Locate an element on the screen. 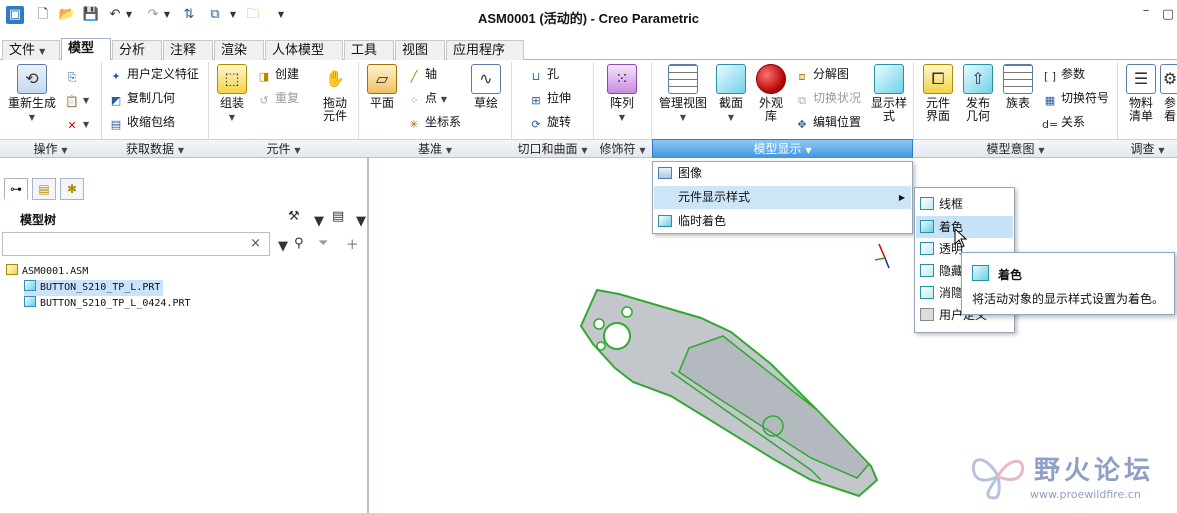 The image size is (1177, 513). hole-button: ⊔ 孔 is located at coordinates (543, 74).